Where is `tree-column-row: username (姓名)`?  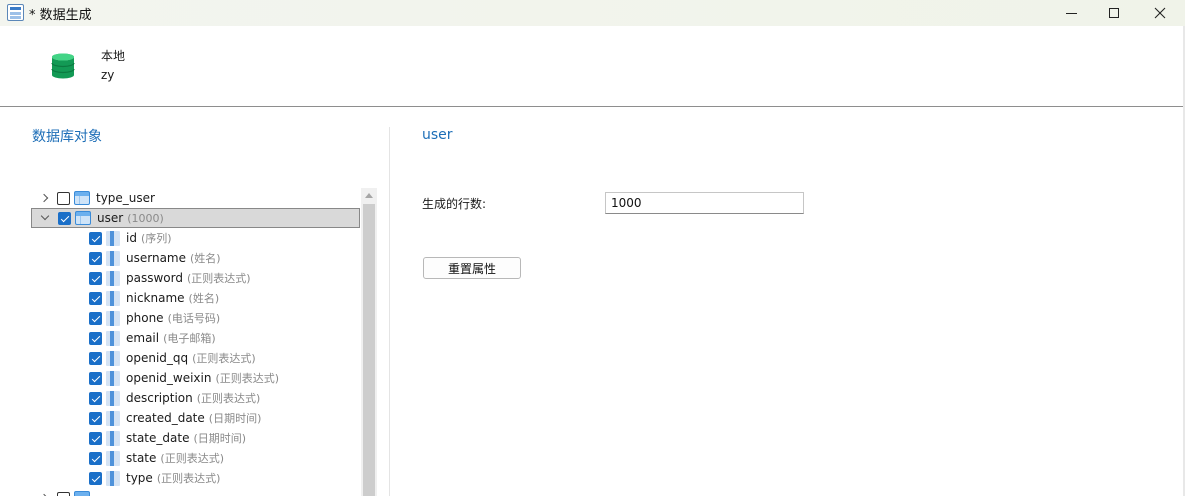
tree-column-row: username (姓名) is located at coordinates (195, 258).